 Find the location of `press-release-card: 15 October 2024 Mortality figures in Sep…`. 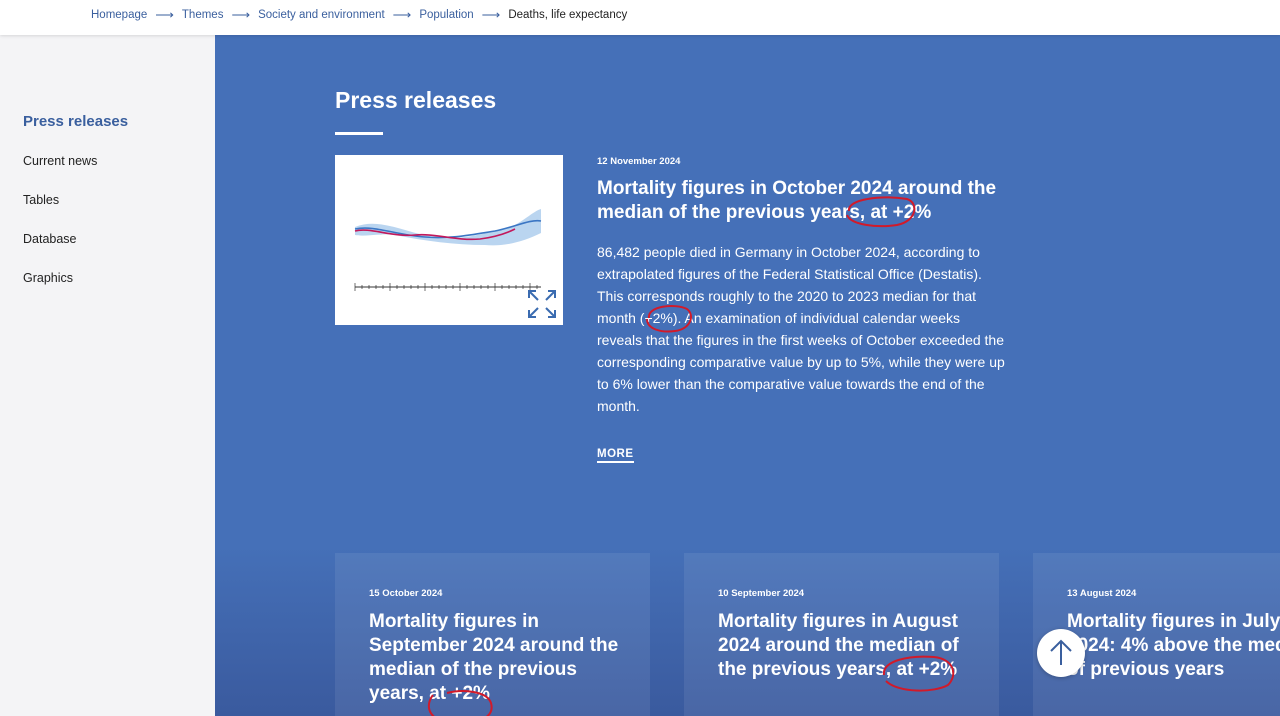

press-release-card: 15 October 2024 Mortality figures in Sep… is located at coordinates (492, 634).